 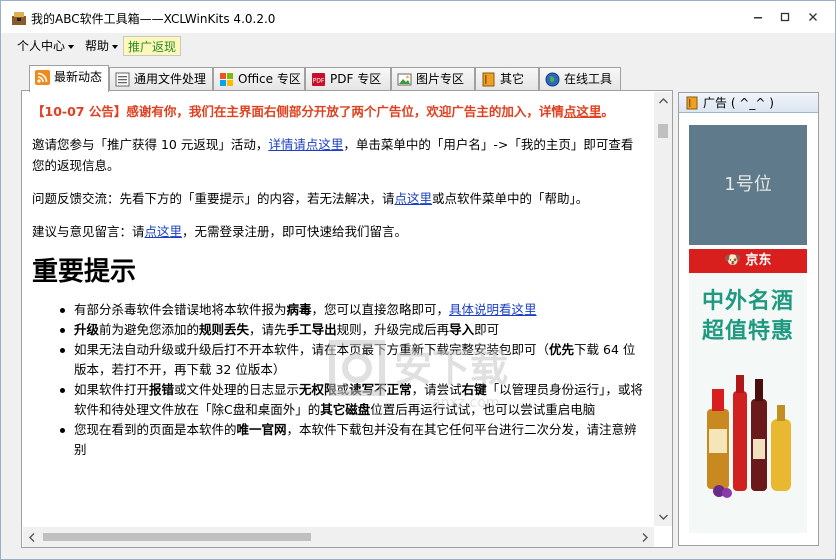 What do you see at coordinates (552, 79) in the screenshot?
I see `globe-icon` at bounding box center [552, 79].